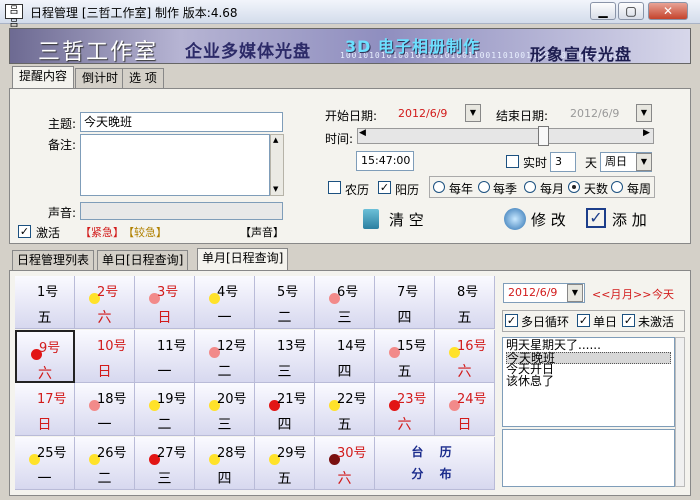 This screenshot has height=500, width=700. Describe the element at coordinates (52, 399) in the screenshot. I see `day-number: 17号` at that location.